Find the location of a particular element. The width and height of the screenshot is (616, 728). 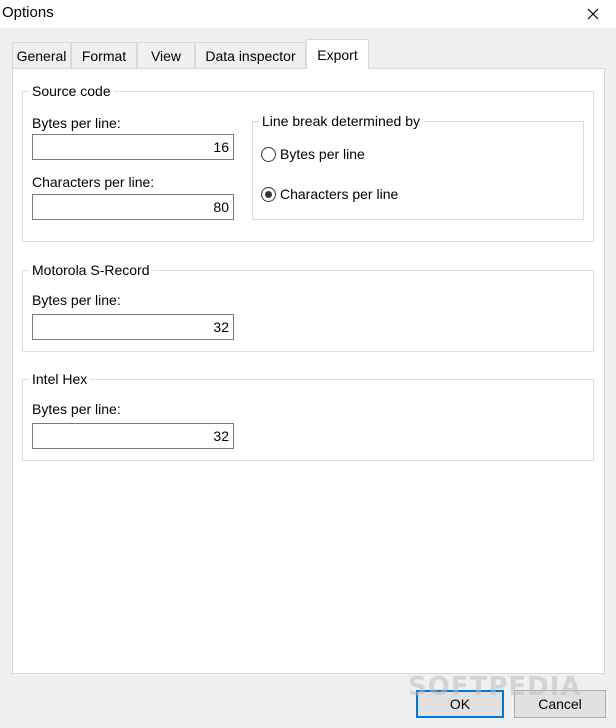

intel-hex-group: Intel Hex Bytes per line: is located at coordinates (308, 415).